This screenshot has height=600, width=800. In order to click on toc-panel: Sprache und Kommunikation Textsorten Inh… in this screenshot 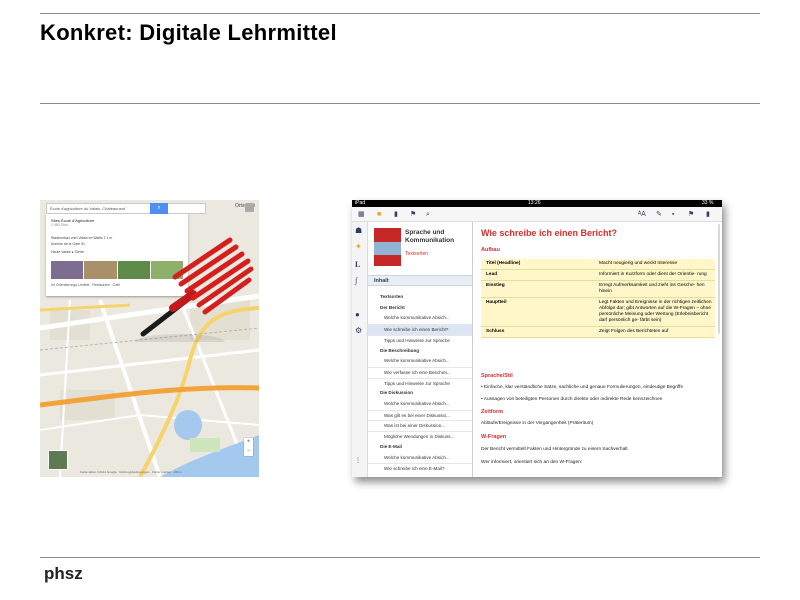, I will do `click(420, 349)`.